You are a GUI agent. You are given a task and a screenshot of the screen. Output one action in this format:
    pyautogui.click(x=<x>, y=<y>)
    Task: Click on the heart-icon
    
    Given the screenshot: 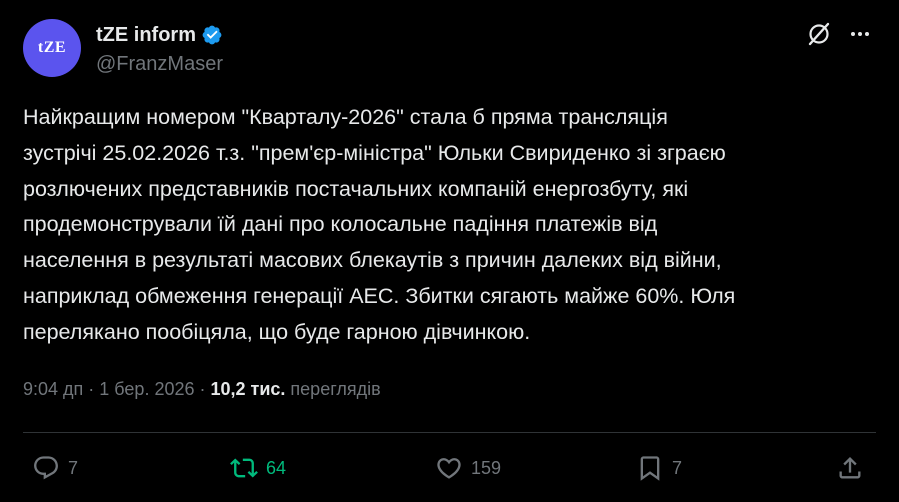 What is the action you would take?
    pyautogui.click(x=449, y=468)
    